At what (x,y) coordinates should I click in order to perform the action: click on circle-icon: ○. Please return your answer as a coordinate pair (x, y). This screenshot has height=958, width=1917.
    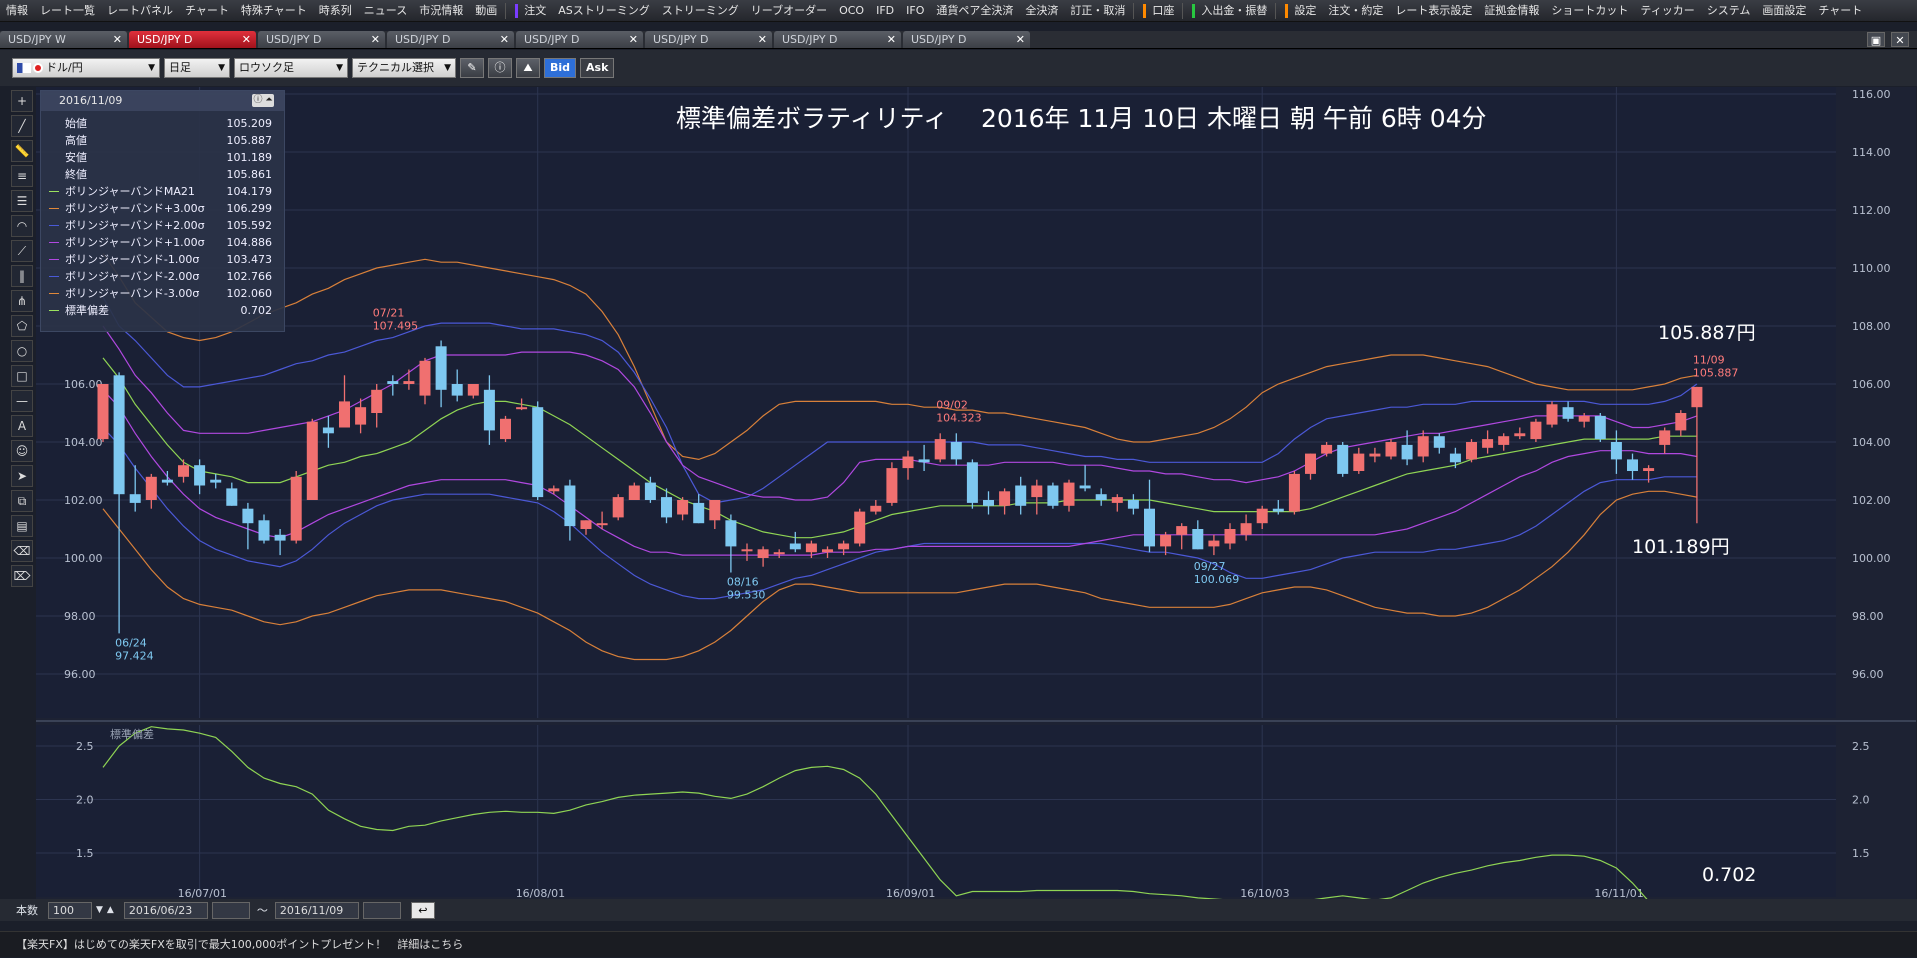
    Looking at the image, I should click on (22, 351).